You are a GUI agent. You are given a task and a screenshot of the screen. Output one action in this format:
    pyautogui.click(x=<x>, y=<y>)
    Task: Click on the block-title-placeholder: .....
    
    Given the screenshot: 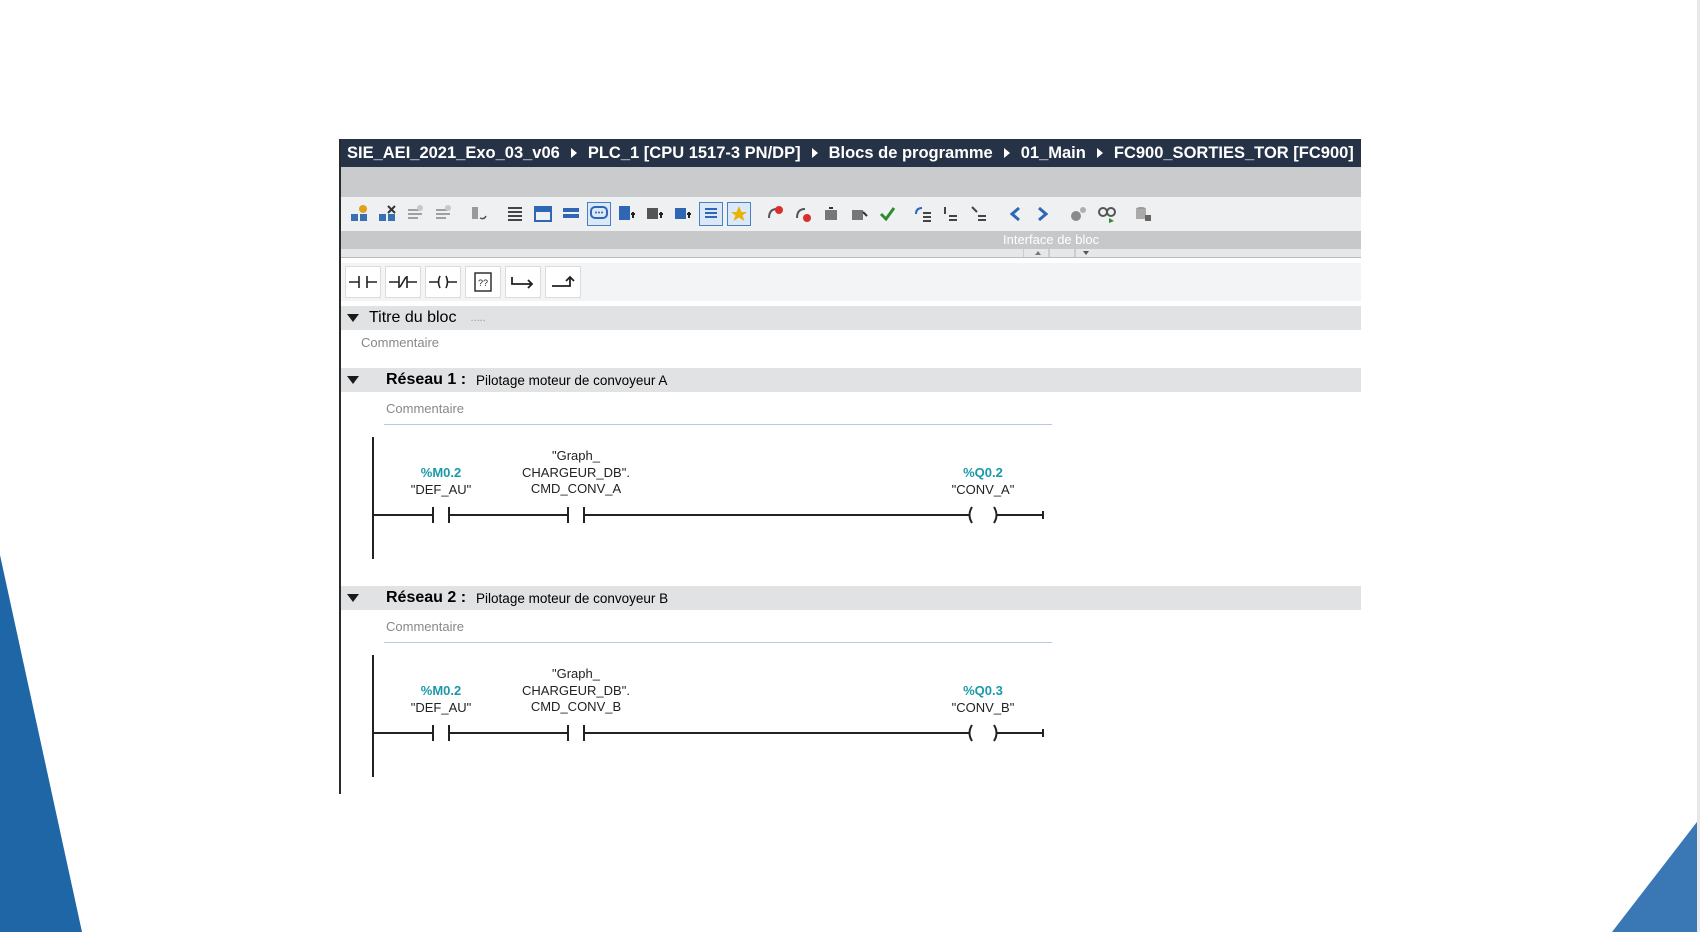 What is the action you would take?
    pyautogui.click(x=477, y=318)
    